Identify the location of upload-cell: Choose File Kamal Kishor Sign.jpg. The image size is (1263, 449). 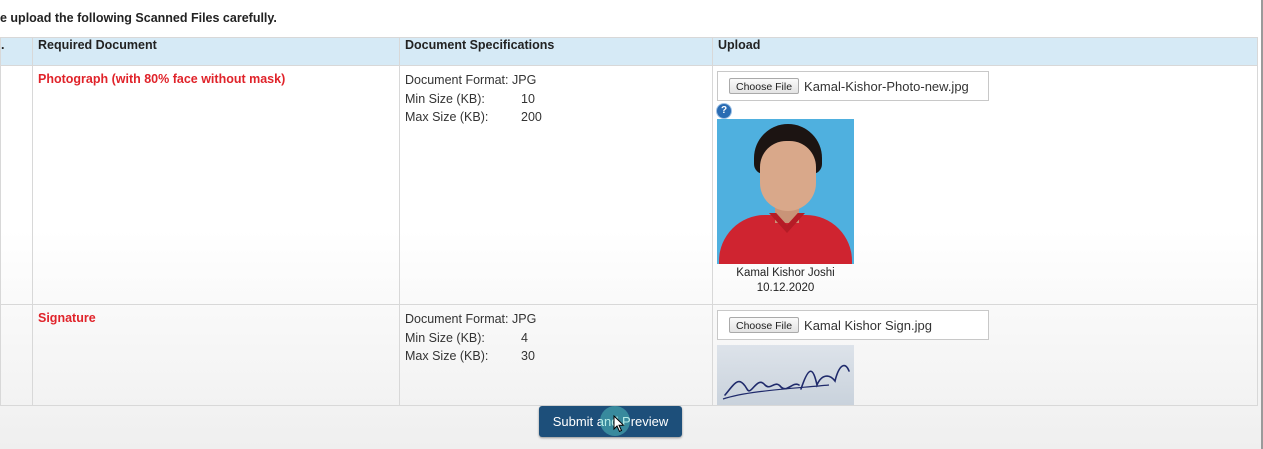
(985, 355).